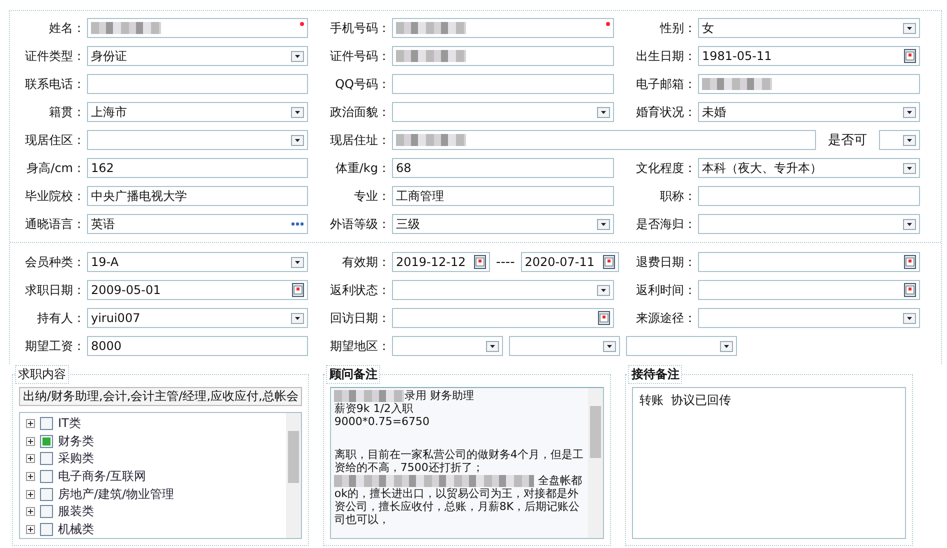  Describe the element at coordinates (369, 396) in the screenshot. I see `redacted-block` at that location.